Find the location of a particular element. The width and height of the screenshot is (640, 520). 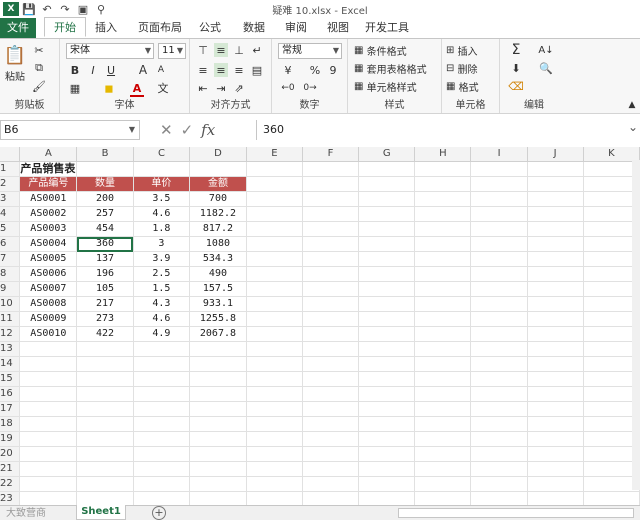

tab-data: 数据 is located at coordinates (254, 28).